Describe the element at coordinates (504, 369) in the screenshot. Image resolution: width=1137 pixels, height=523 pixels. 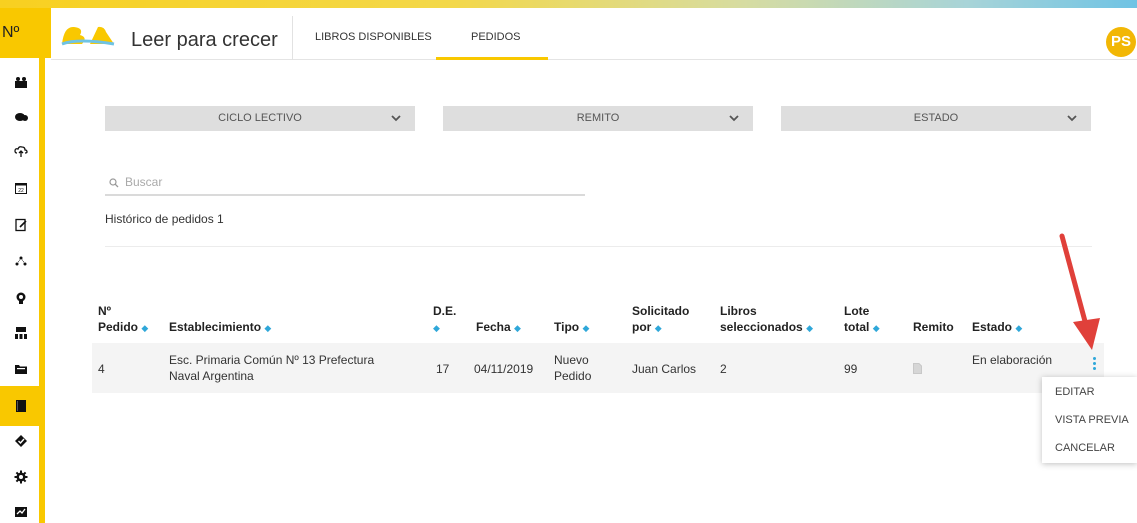
I see `cell-fecha: 04/11/2019` at that location.